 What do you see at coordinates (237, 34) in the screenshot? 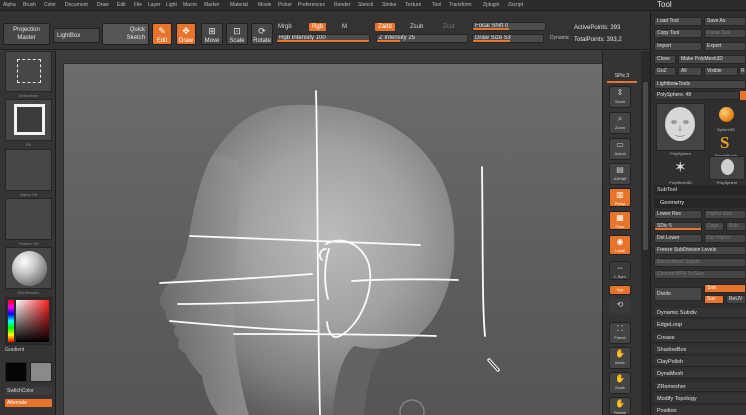
I see `scale-button: ⊡ Scale` at bounding box center [237, 34].